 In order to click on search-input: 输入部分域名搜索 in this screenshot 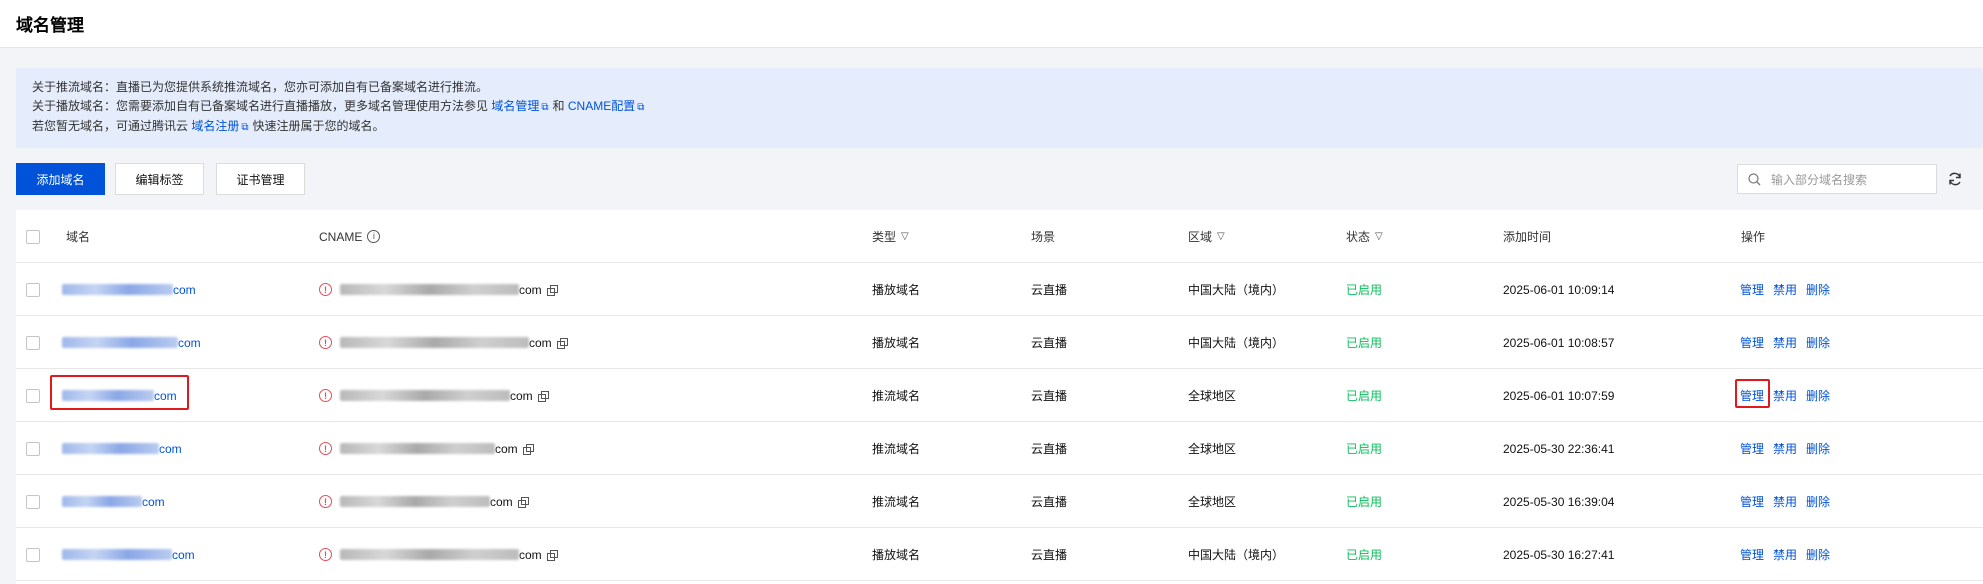, I will do `click(1837, 179)`.